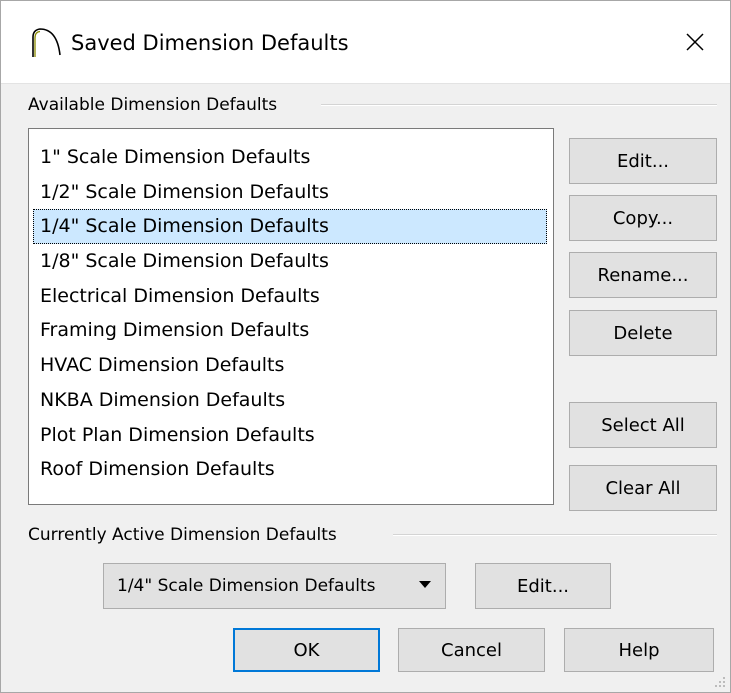 The image size is (731, 693). I want to click on active-defaults-select: 1/4" Scale Dimension Defaults, so click(274, 586).